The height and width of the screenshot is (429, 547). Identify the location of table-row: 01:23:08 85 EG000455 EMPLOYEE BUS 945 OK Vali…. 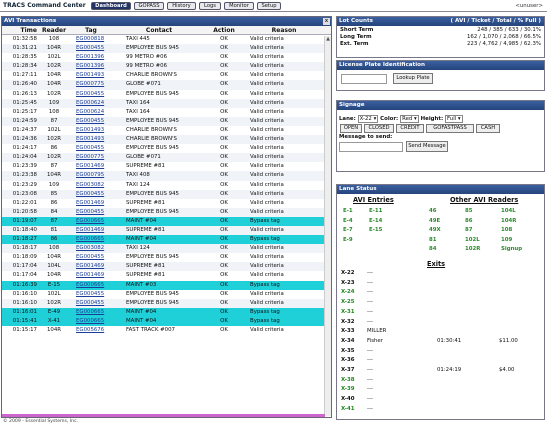
(166, 194).